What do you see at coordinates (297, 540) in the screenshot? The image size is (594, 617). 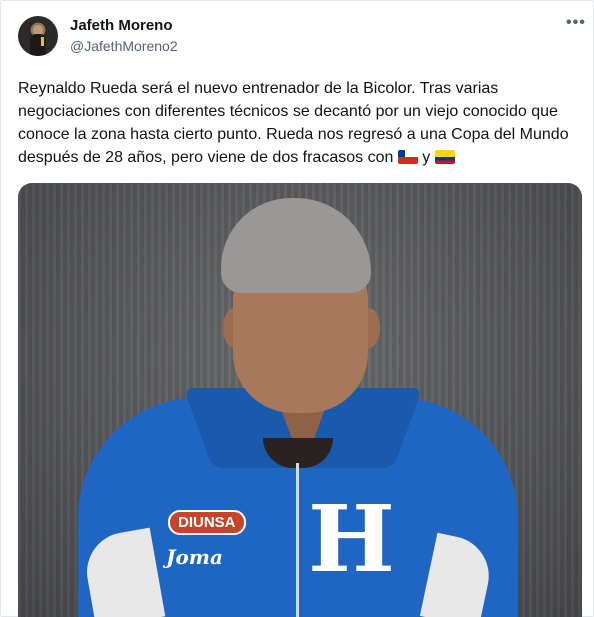 I see `jacket-zipper` at bounding box center [297, 540].